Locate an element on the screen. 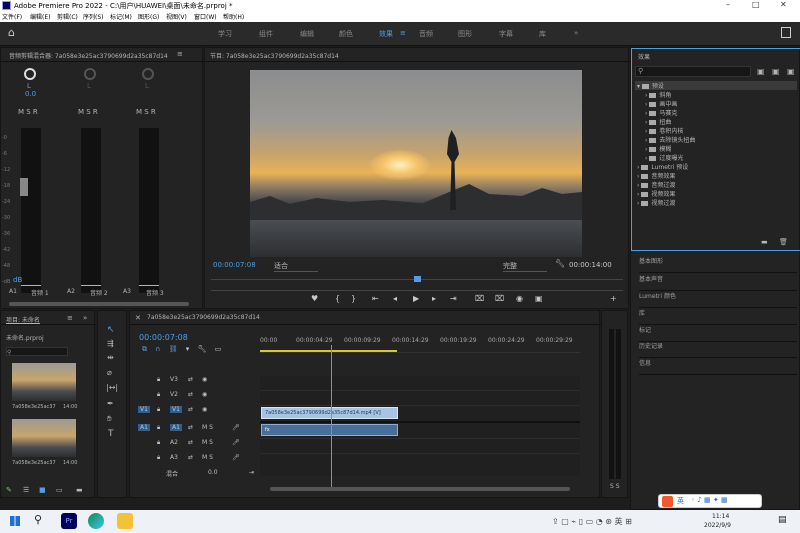 The image size is (800, 533). tree-item: › 画中画 is located at coordinates (716, 103).